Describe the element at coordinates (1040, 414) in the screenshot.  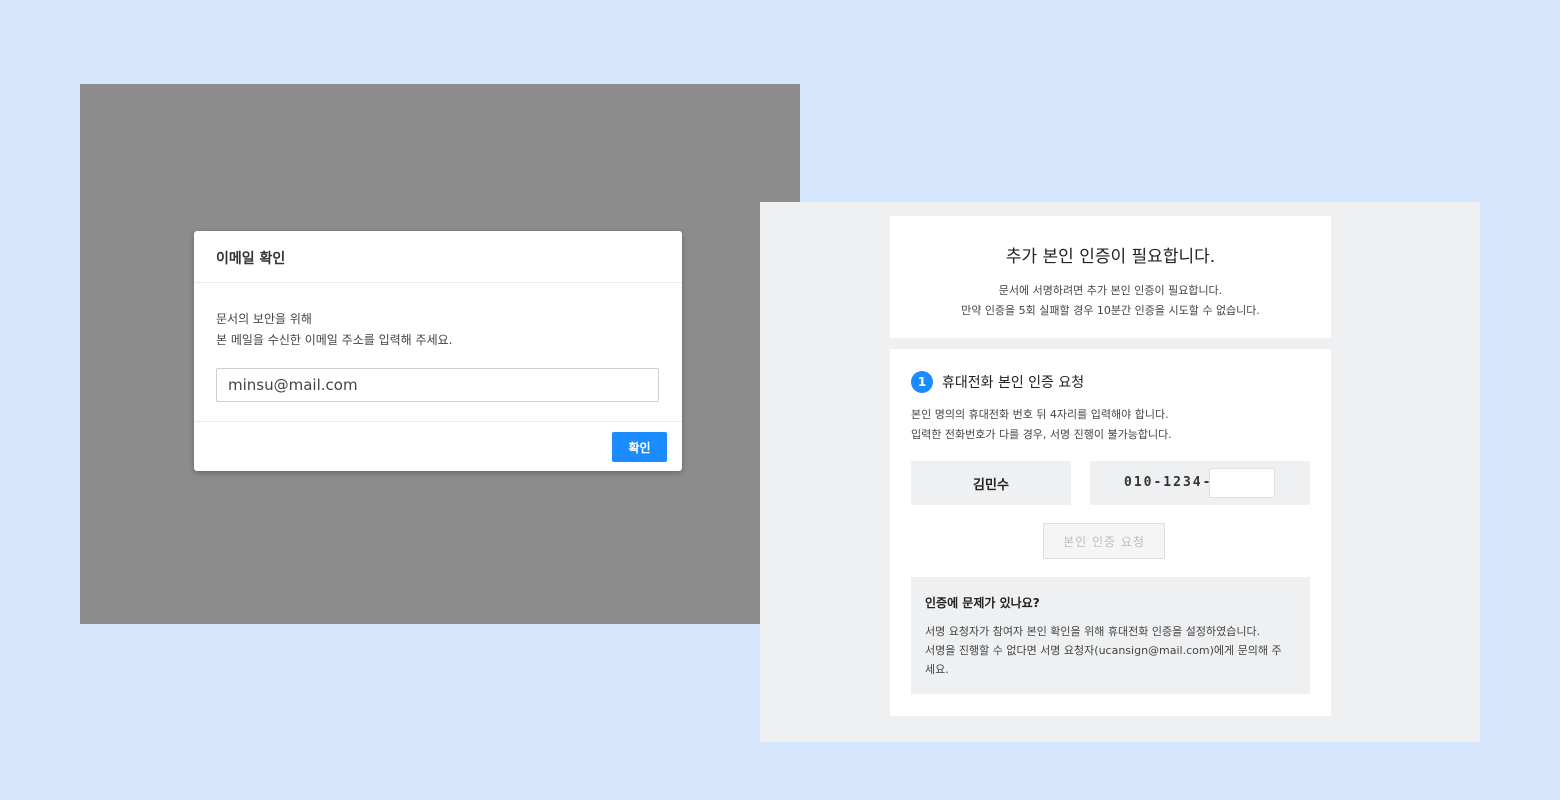
I see `step-desc-line1: 본인 명의의 휴대전화 번호 뒤 4자리를 입력해야 합니다.` at that location.